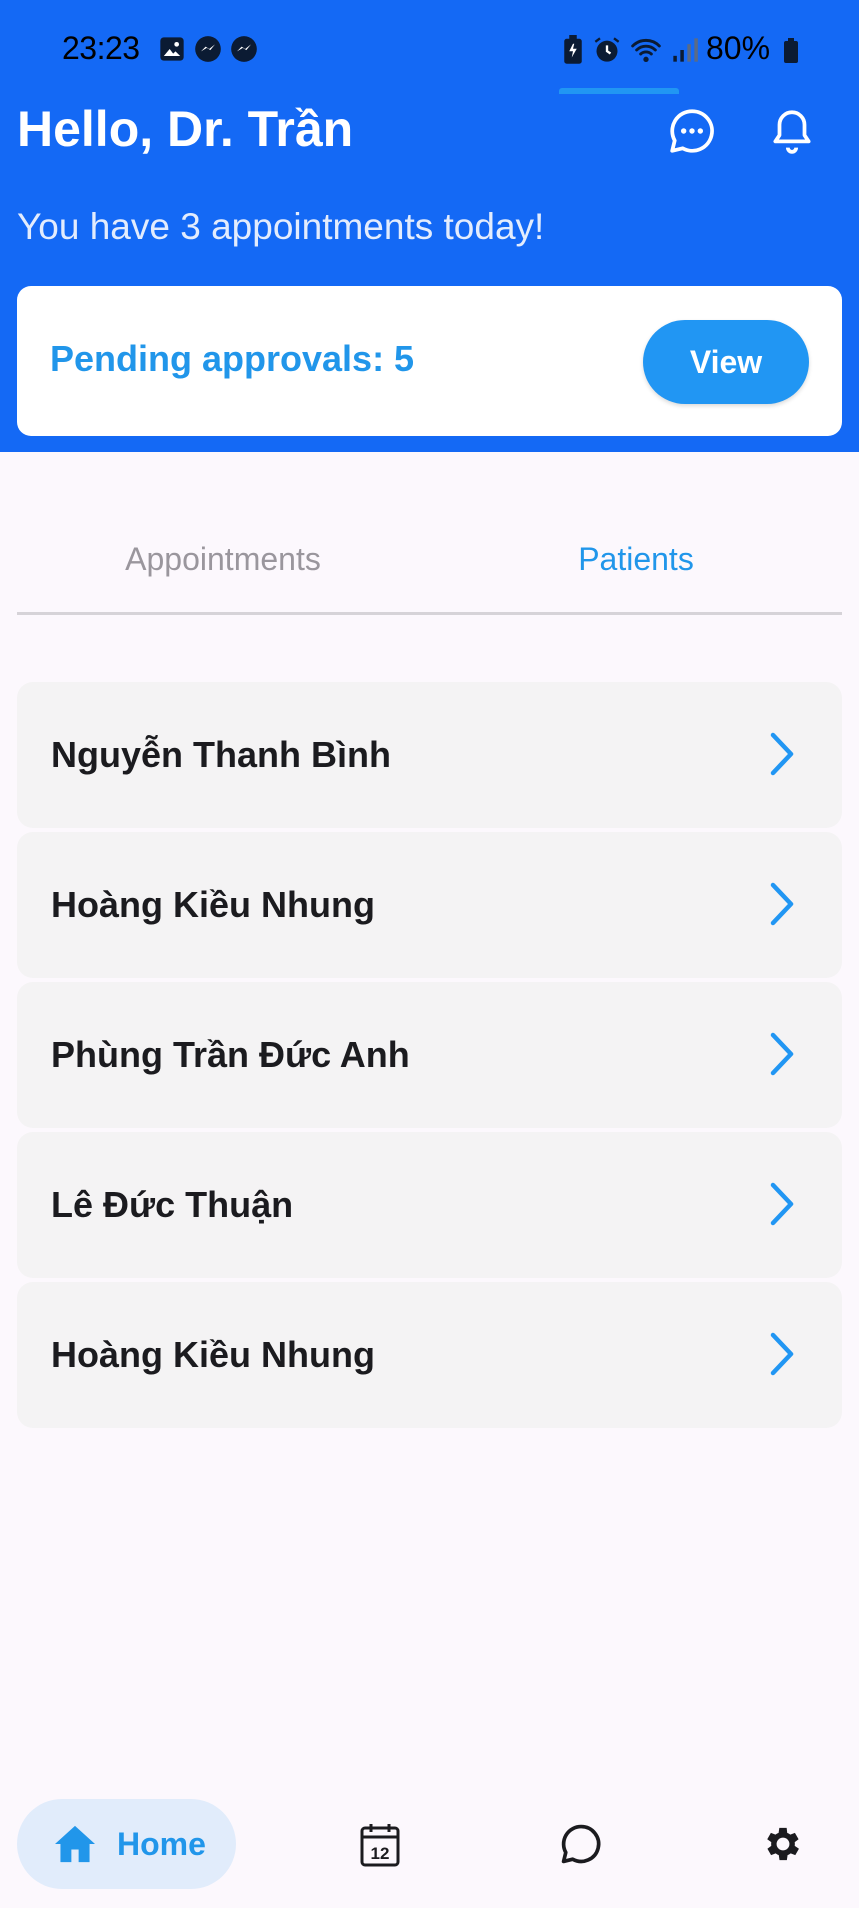  What do you see at coordinates (791, 50) in the screenshot?
I see `battery-icon` at bounding box center [791, 50].